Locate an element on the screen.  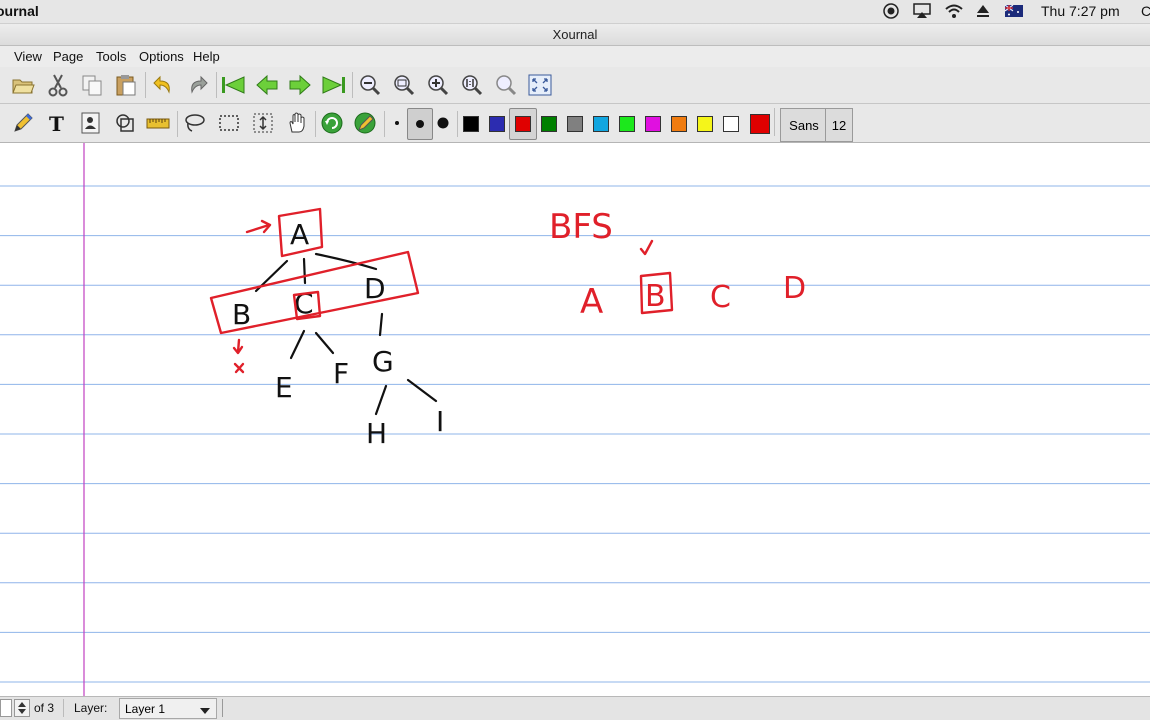
bfs-heading: BFS is located at coordinates (581, 227).